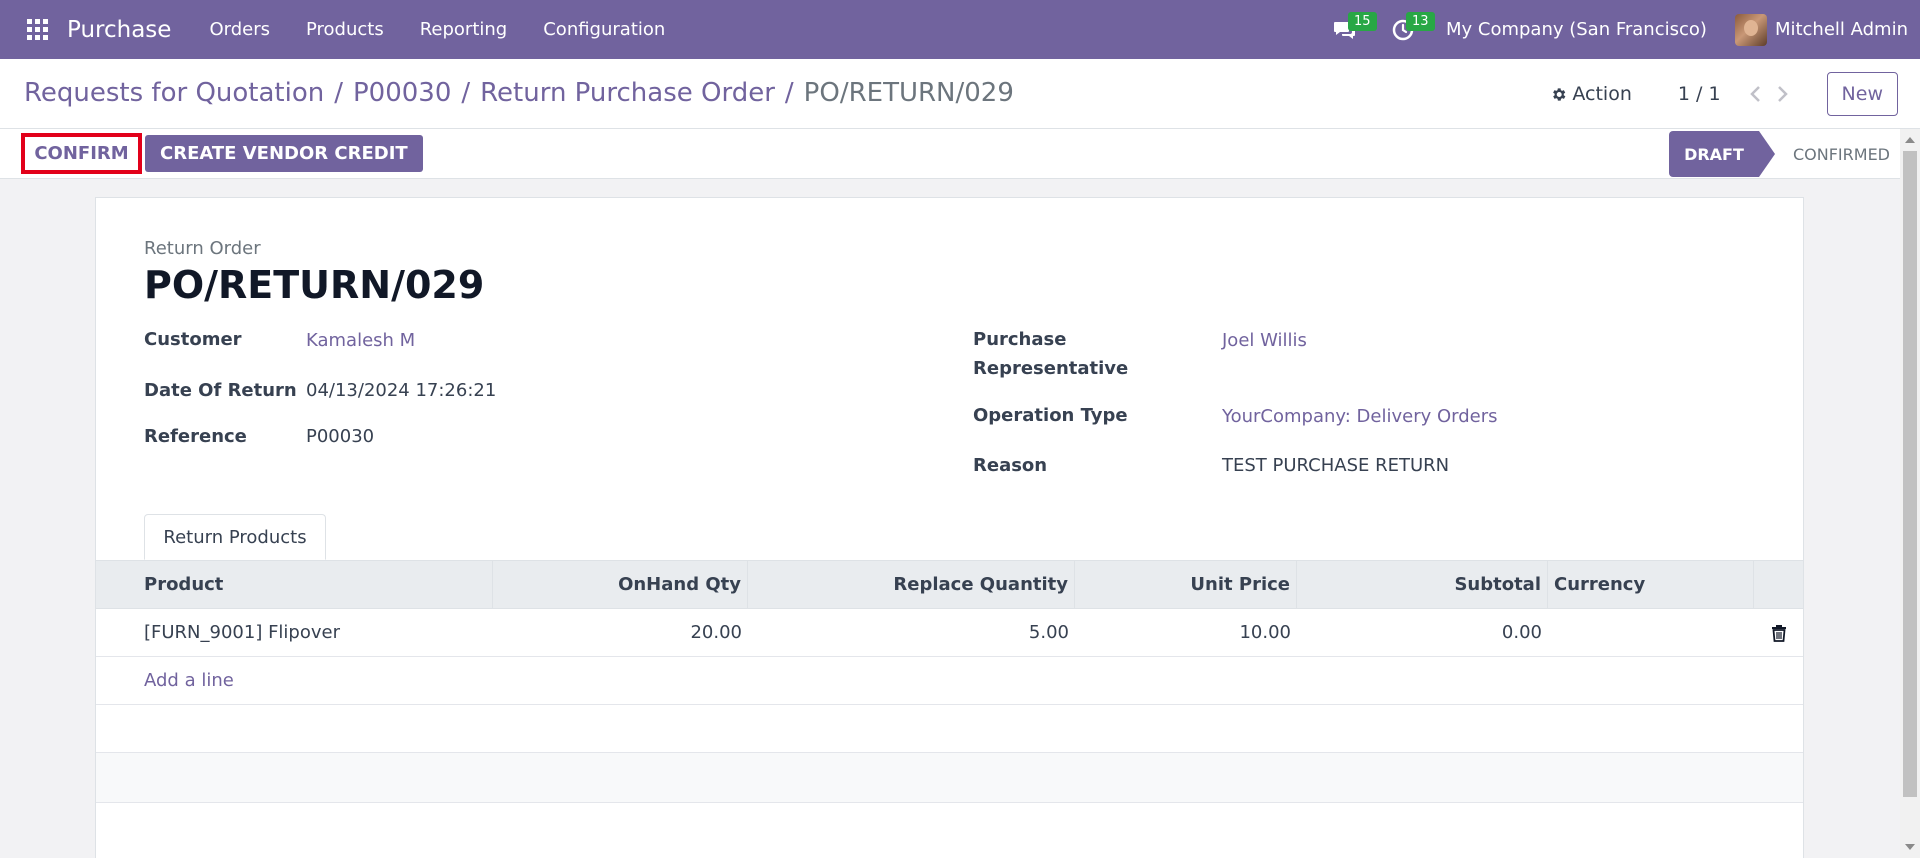  Describe the element at coordinates (1910, 847) in the screenshot. I see `scroll-down-arrow-icon` at that location.